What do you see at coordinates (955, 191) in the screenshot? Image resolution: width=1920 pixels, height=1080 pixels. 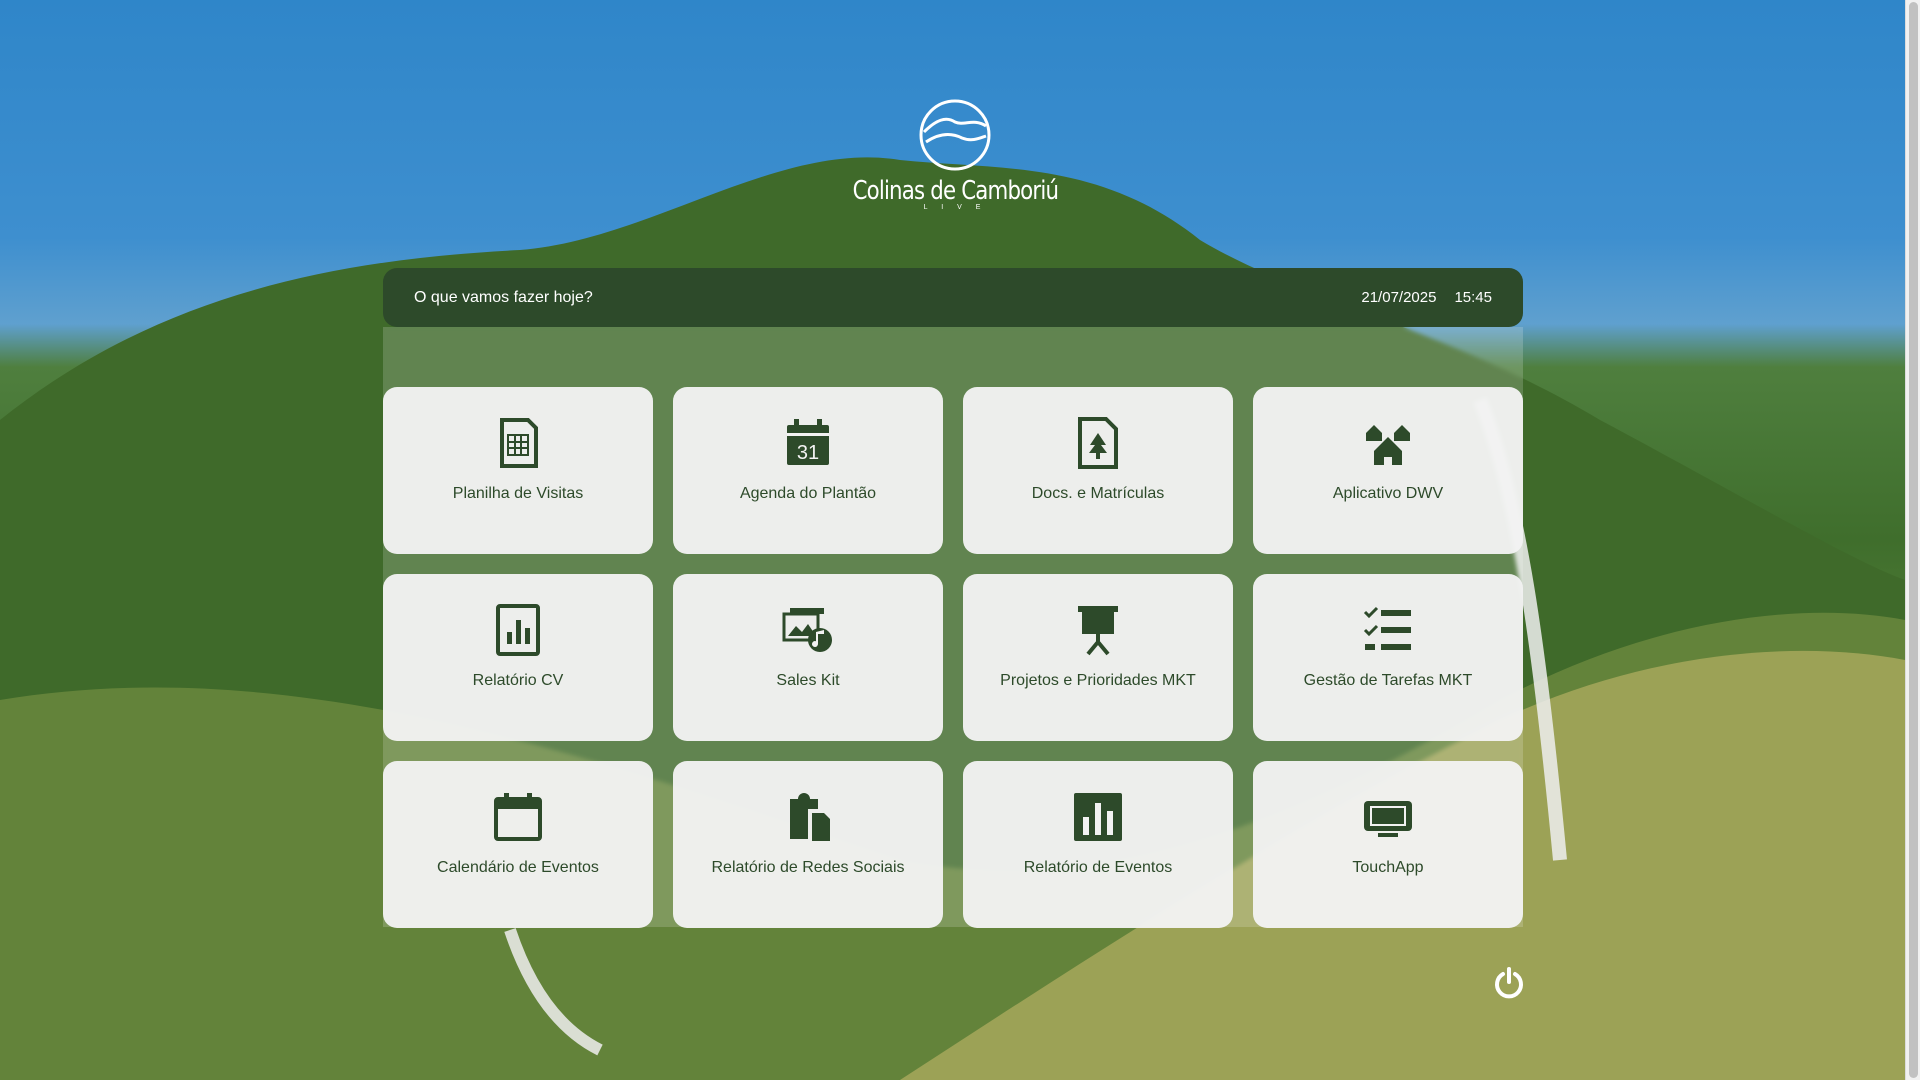 I see `brand-name: Colinas de Camboriú` at bounding box center [955, 191].